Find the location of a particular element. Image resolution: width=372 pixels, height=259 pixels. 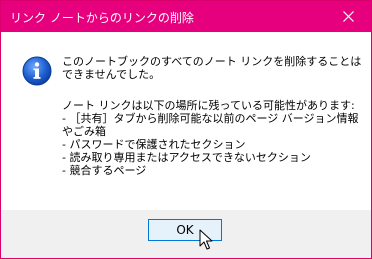

close-icon is located at coordinates (348, 16).